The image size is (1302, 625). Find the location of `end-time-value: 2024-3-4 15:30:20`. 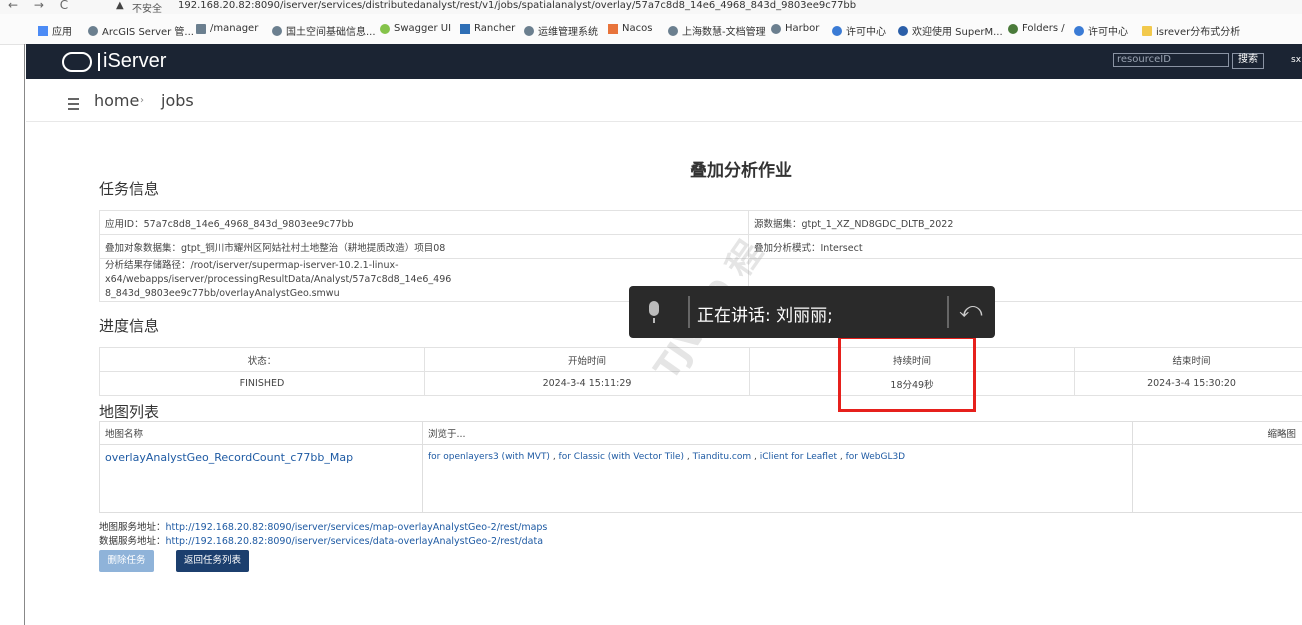

end-time-value: 2024-3-4 15:30:20 is located at coordinates (1188, 383).